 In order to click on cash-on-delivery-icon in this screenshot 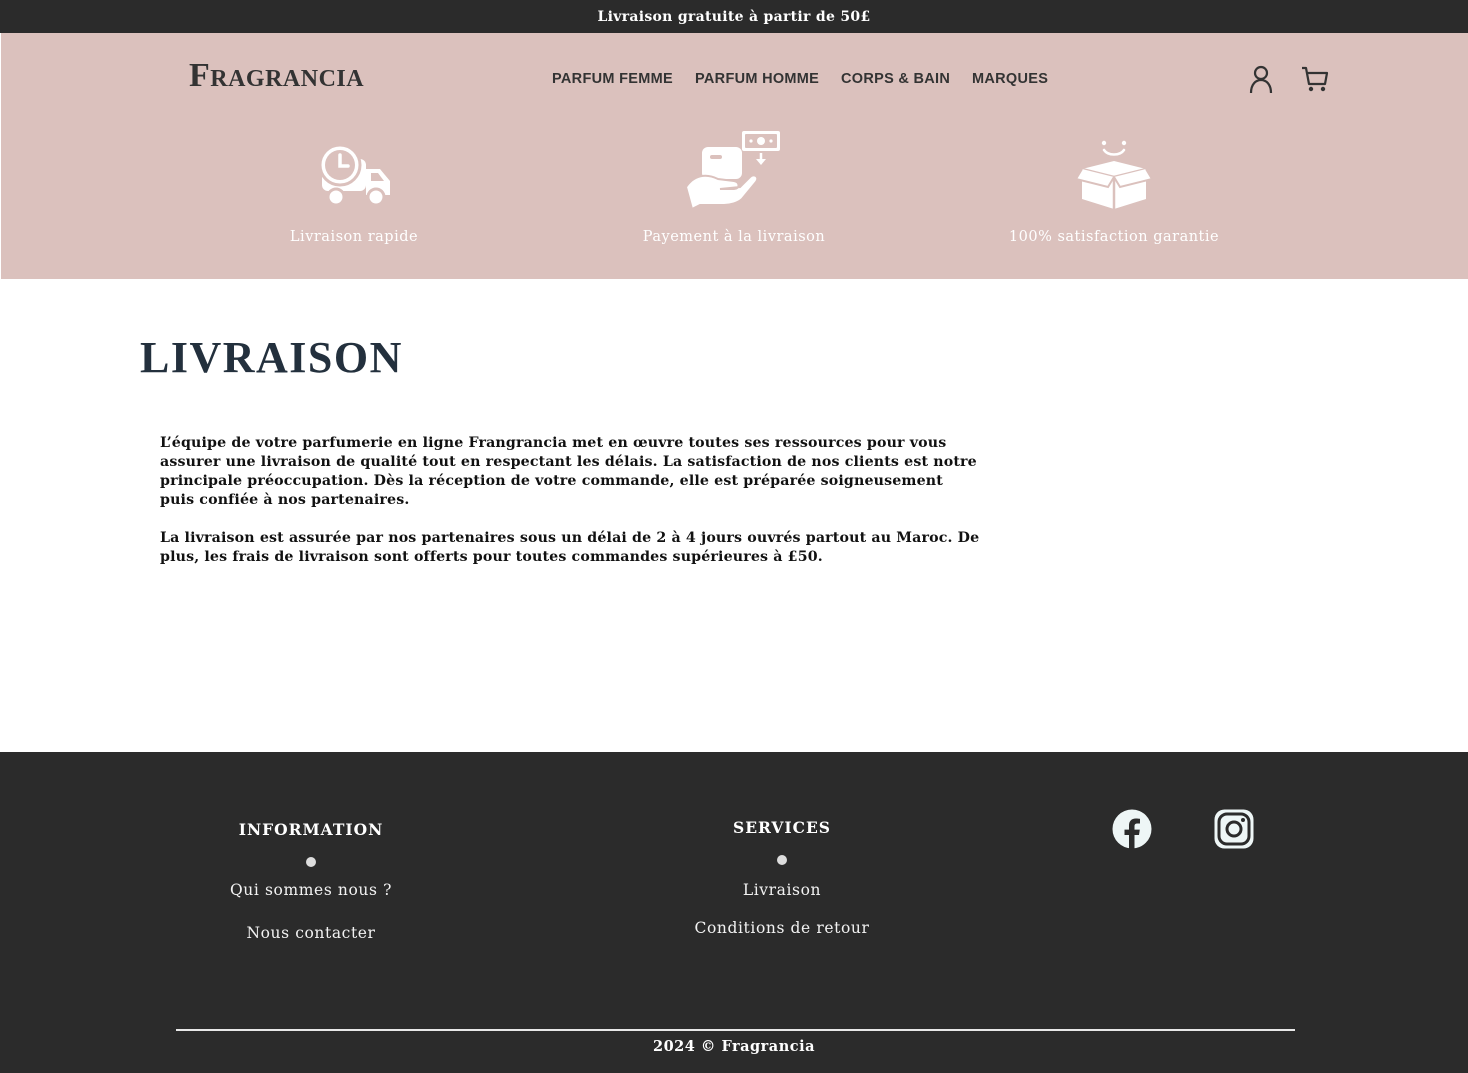, I will do `click(732, 170)`.